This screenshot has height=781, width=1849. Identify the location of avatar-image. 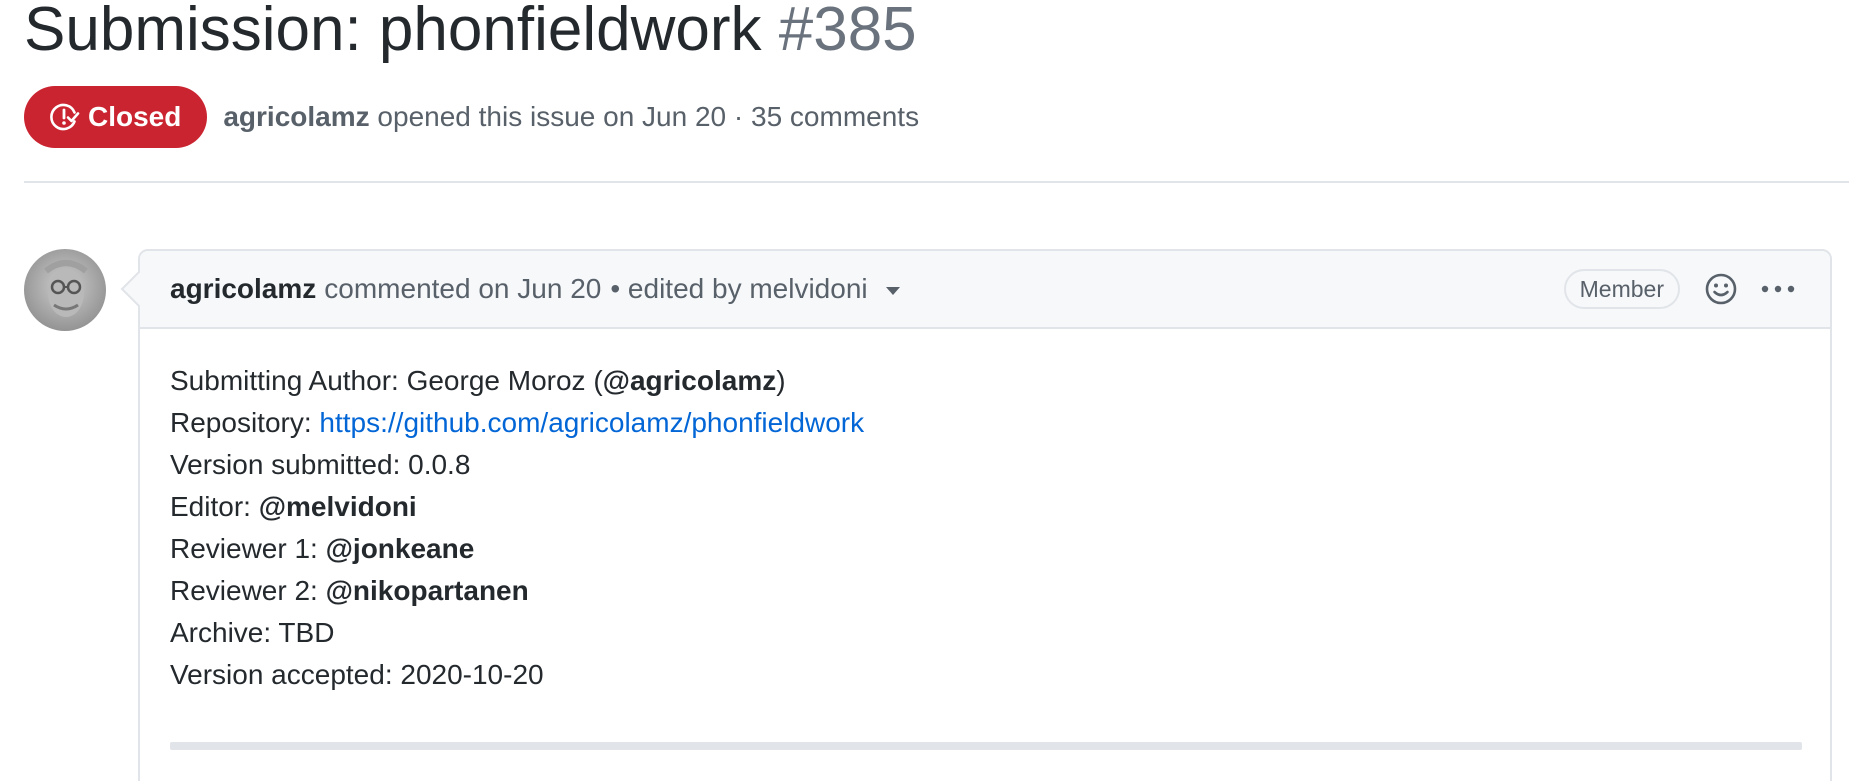
(65, 290).